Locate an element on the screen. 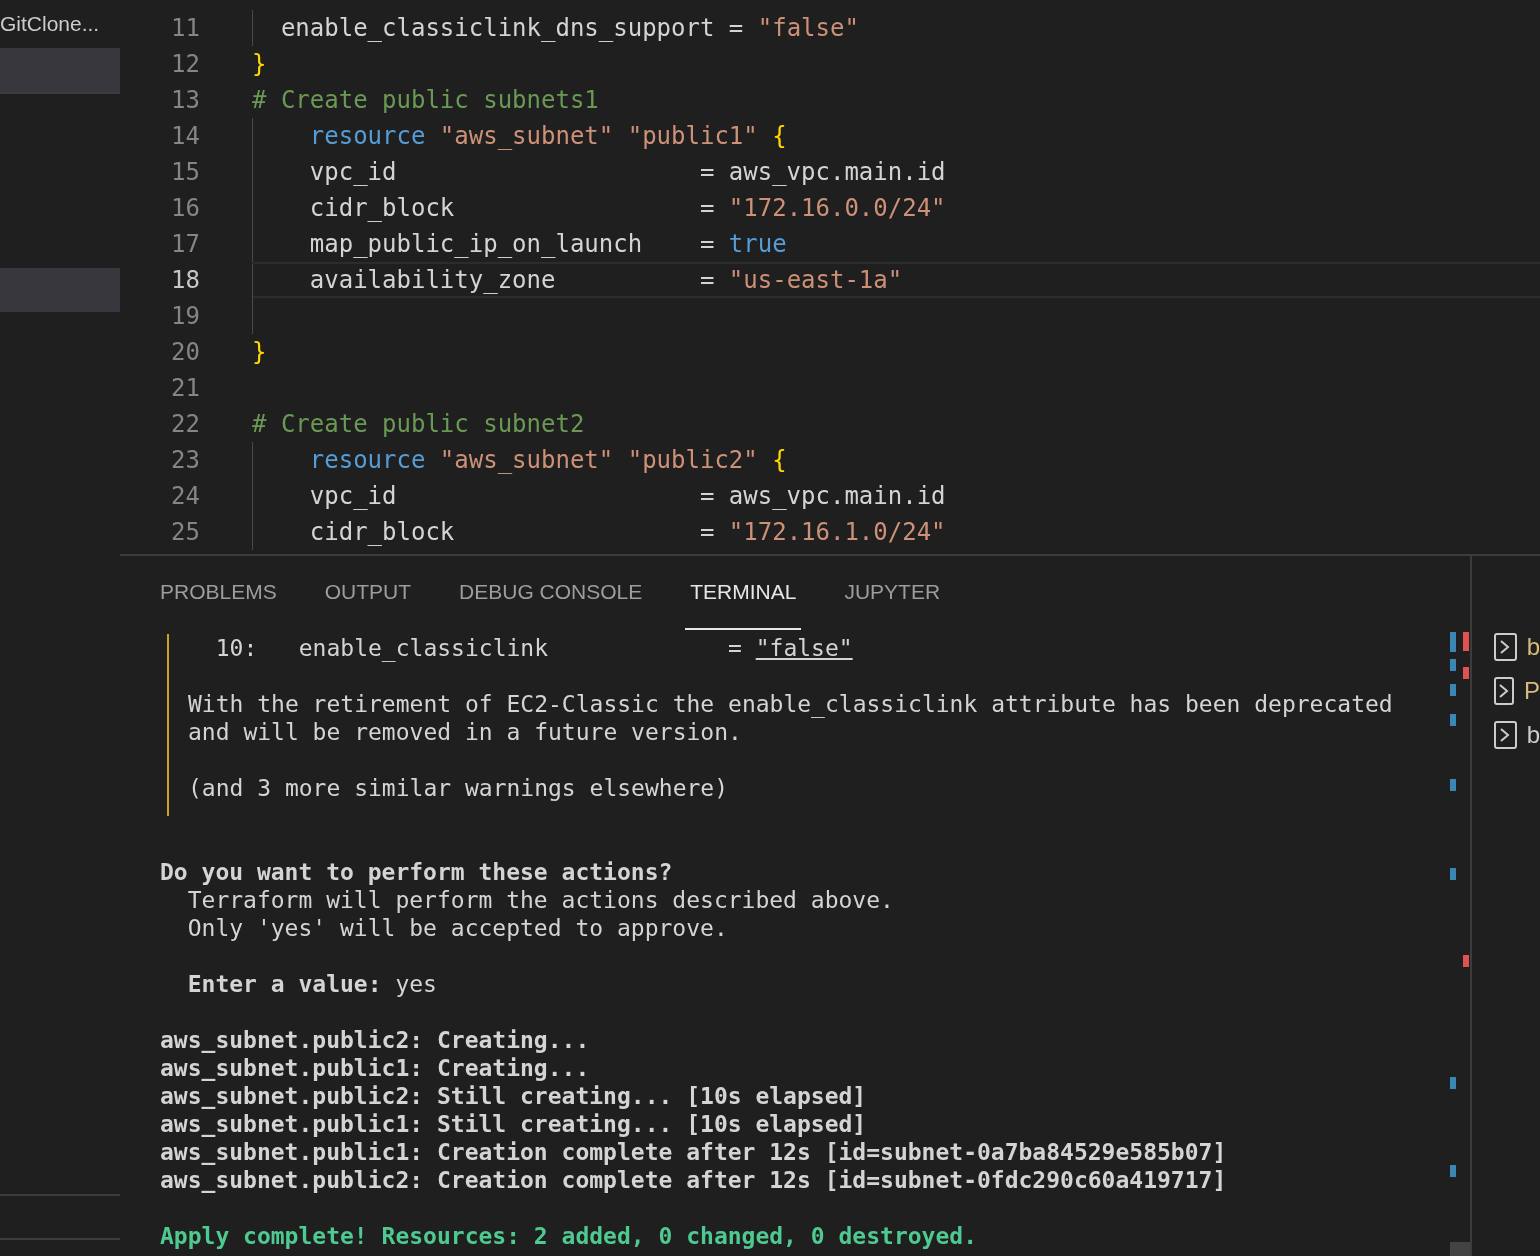 This screenshot has width=1540, height=1256. terminal-line: 10: enable_classiclink = "false" is located at coordinates (533, 648).